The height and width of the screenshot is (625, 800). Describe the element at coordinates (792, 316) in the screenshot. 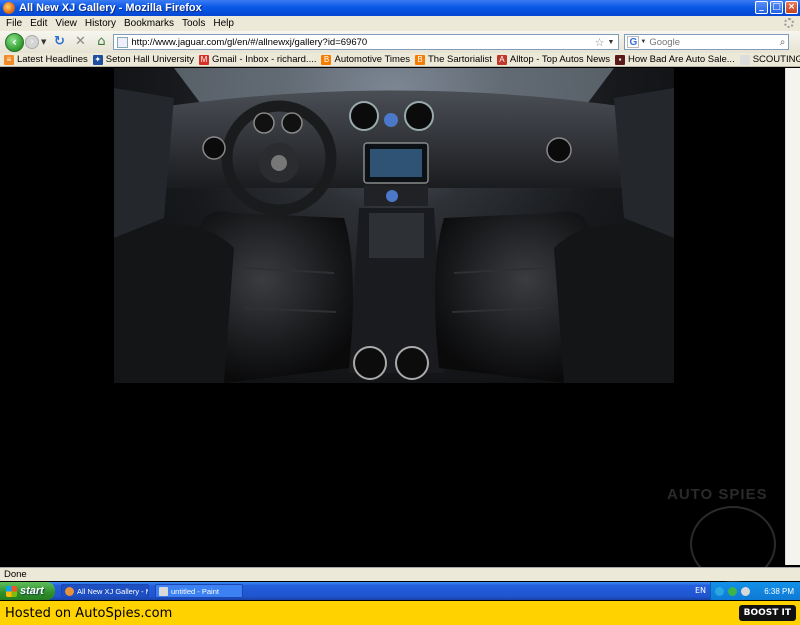

I see `vertical-scrollbar` at that location.